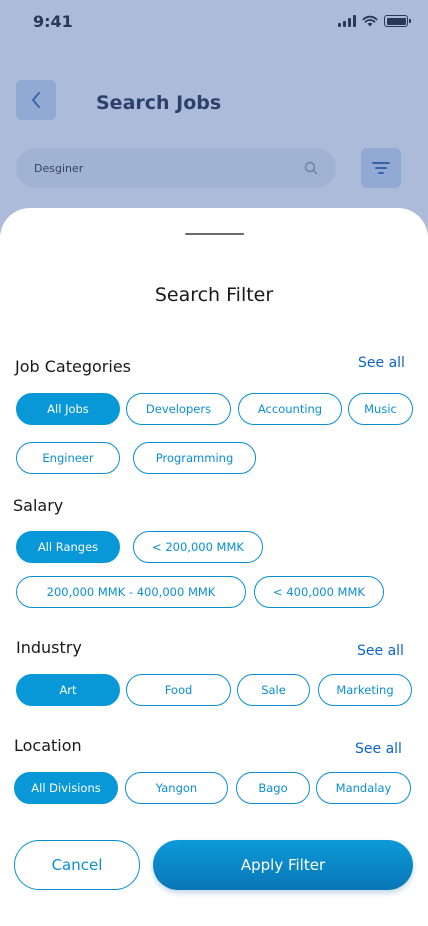 Image resolution: width=428 pixels, height=926 pixels. What do you see at coordinates (131, 592) in the screenshot?
I see `chip-salary-200k-400k: 200,000 MMK - 400,000 MMK` at bounding box center [131, 592].